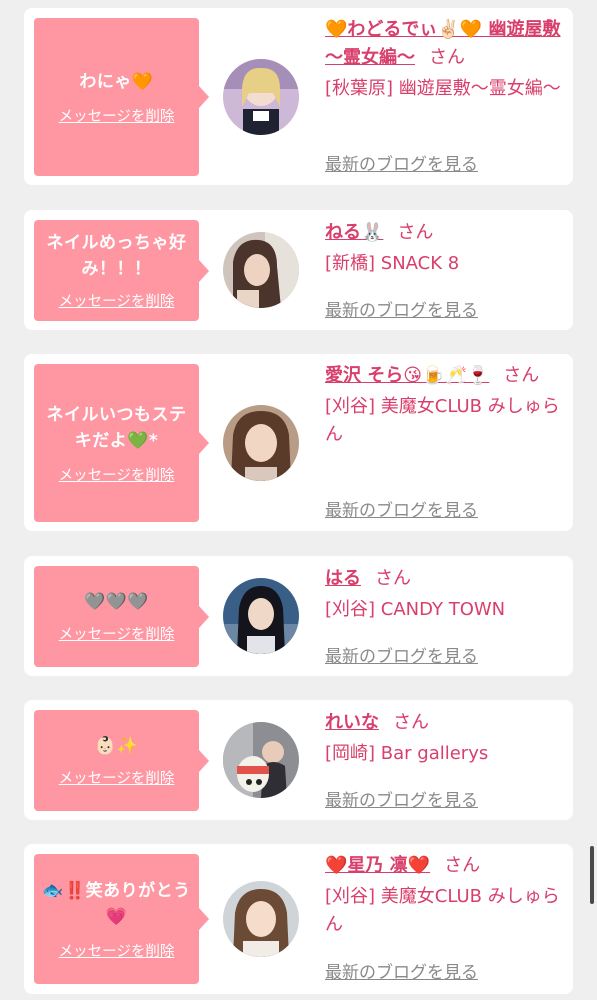 The width and height of the screenshot is (597, 1000). I want to click on girl-info: 🧡わどるでぃ✌🏻🧡 幽遊屋敷 〜霊女編〜 さん [秋葉原] 幽遊屋敷〜霊女編〜, so click(443, 59).